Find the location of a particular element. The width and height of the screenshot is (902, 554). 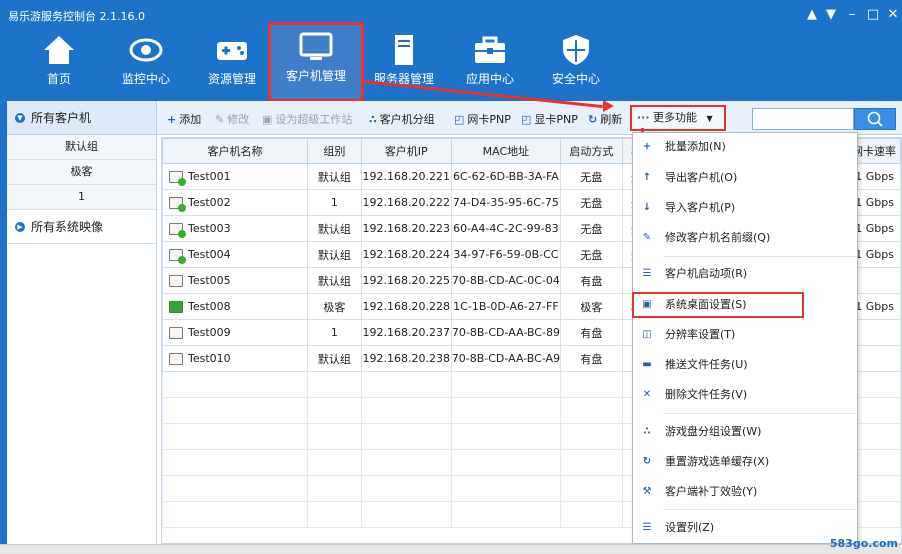

client-name: Test009 is located at coordinates (209, 332).